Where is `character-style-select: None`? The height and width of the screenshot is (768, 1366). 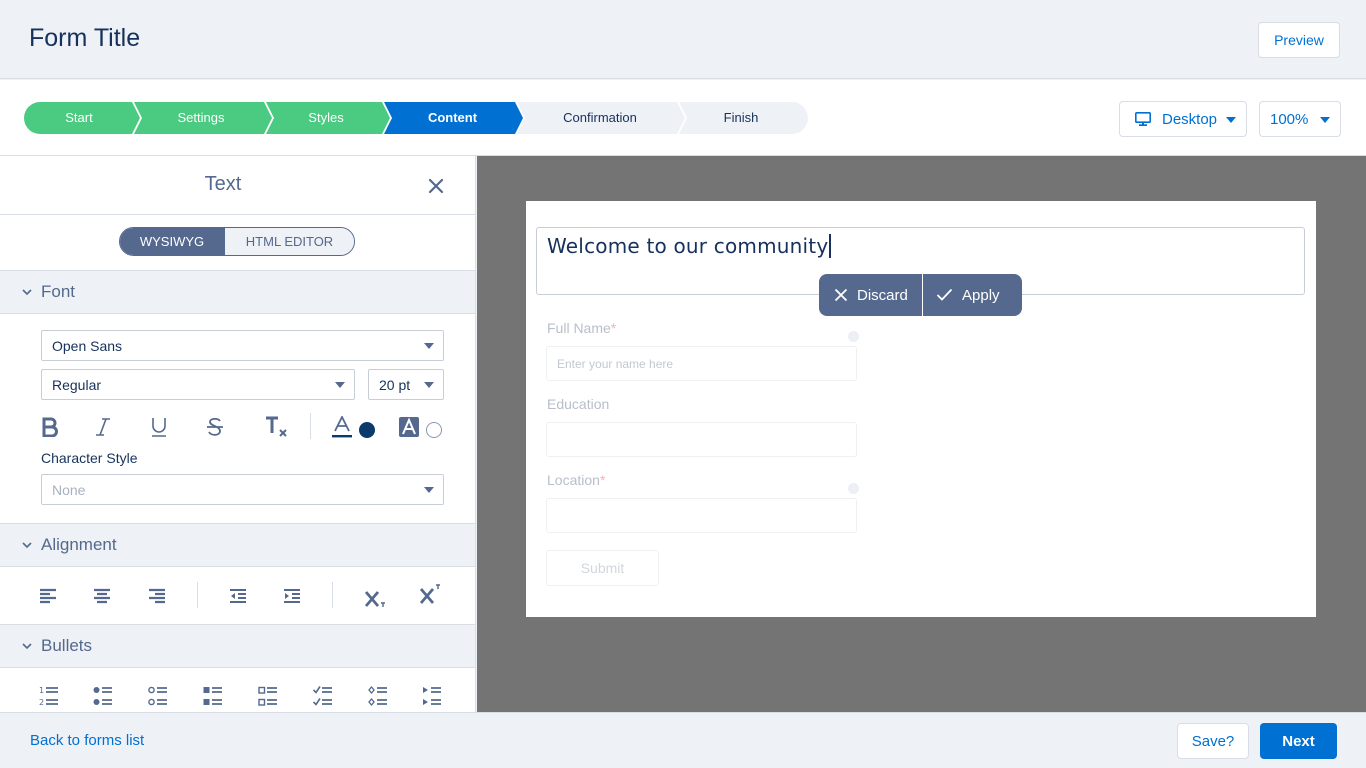
character-style-select: None is located at coordinates (242, 489).